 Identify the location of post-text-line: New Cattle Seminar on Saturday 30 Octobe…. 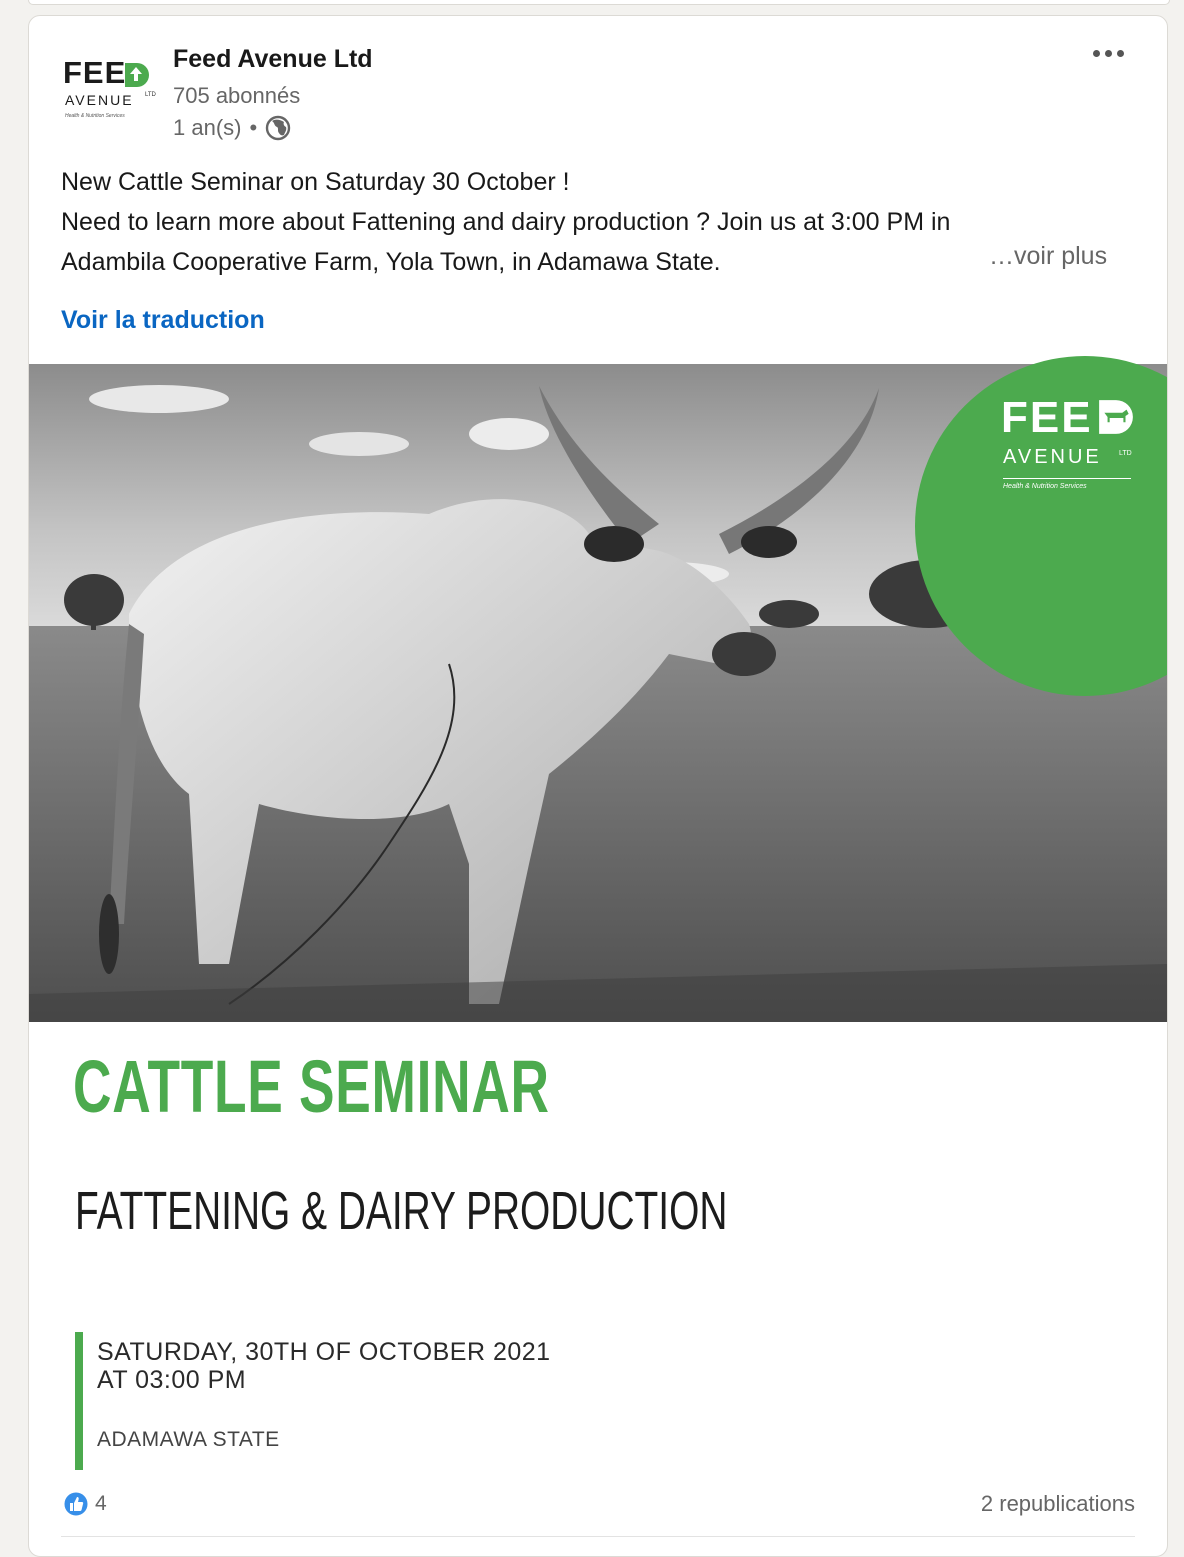
(315, 182).